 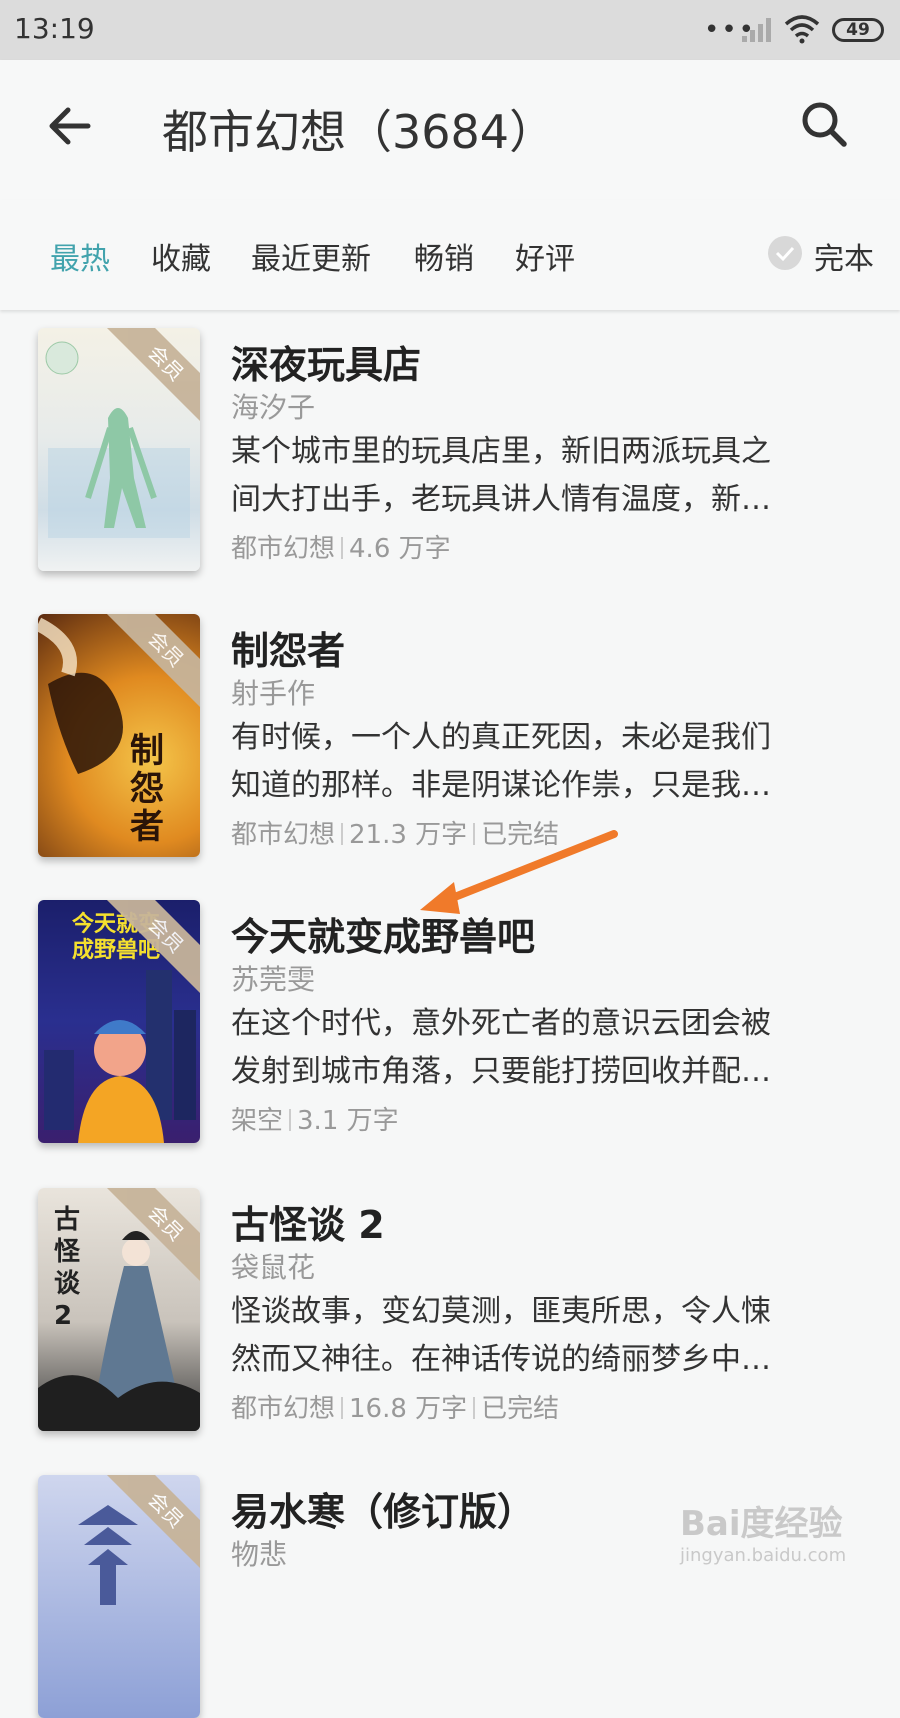 What do you see at coordinates (444, 256) in the screenshot?
I see `tab-bestselling: 畅销` at bounding box center [444, 256].